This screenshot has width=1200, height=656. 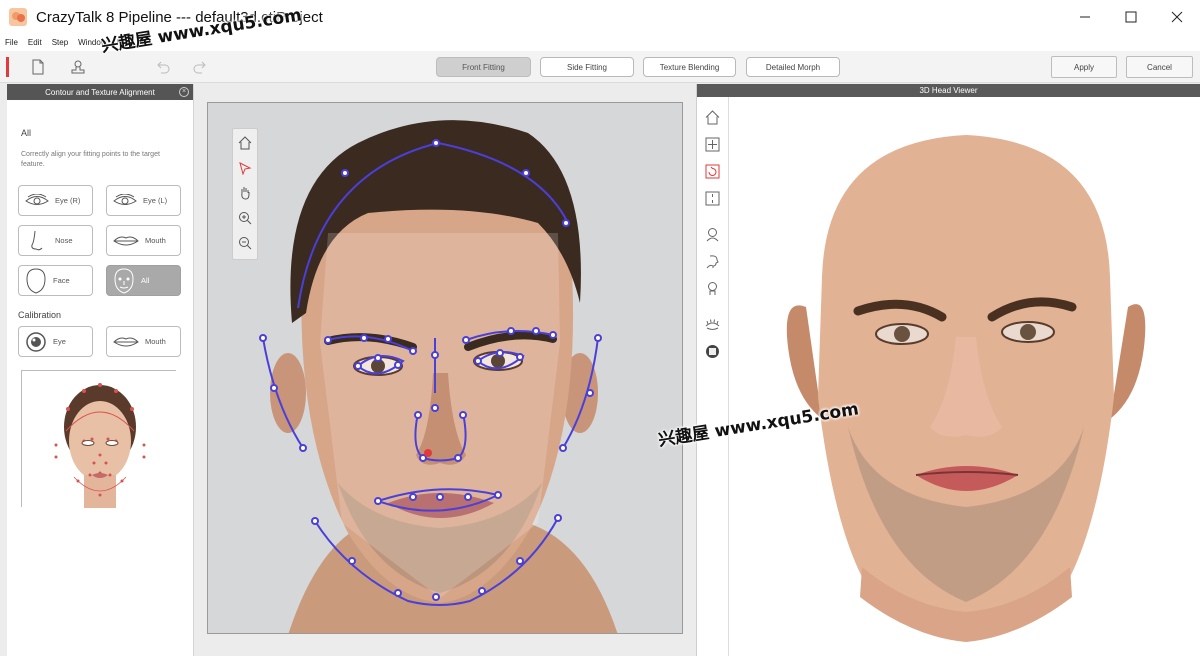 I want to click on menu-step: Step, so click(x=60, y=42).